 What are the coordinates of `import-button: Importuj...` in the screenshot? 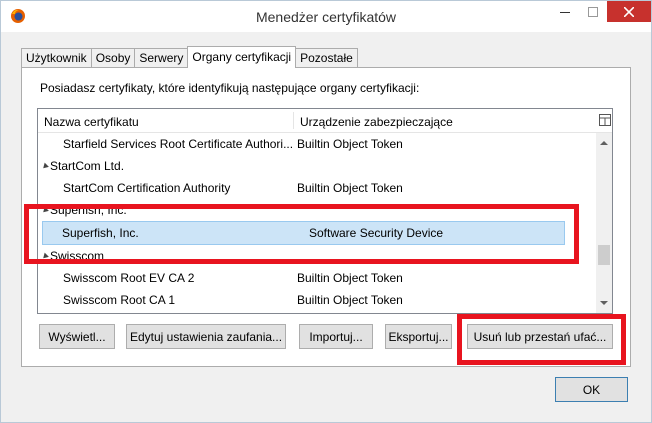 It's located at (336, 336).